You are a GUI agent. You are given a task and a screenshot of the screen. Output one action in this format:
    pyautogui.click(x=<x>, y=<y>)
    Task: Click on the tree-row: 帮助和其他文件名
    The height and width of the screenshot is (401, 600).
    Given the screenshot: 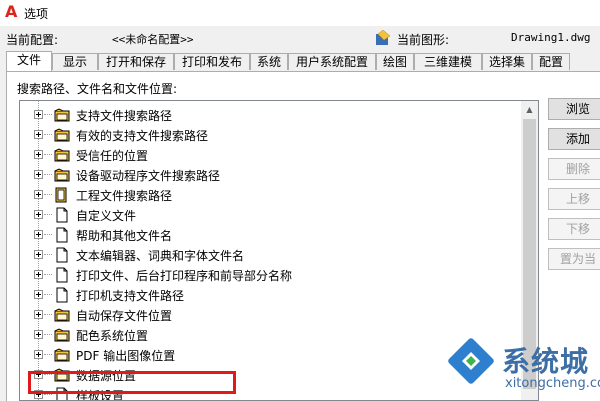 What is the action you would take?
    pyautogui.click(x=270, y=235)
    